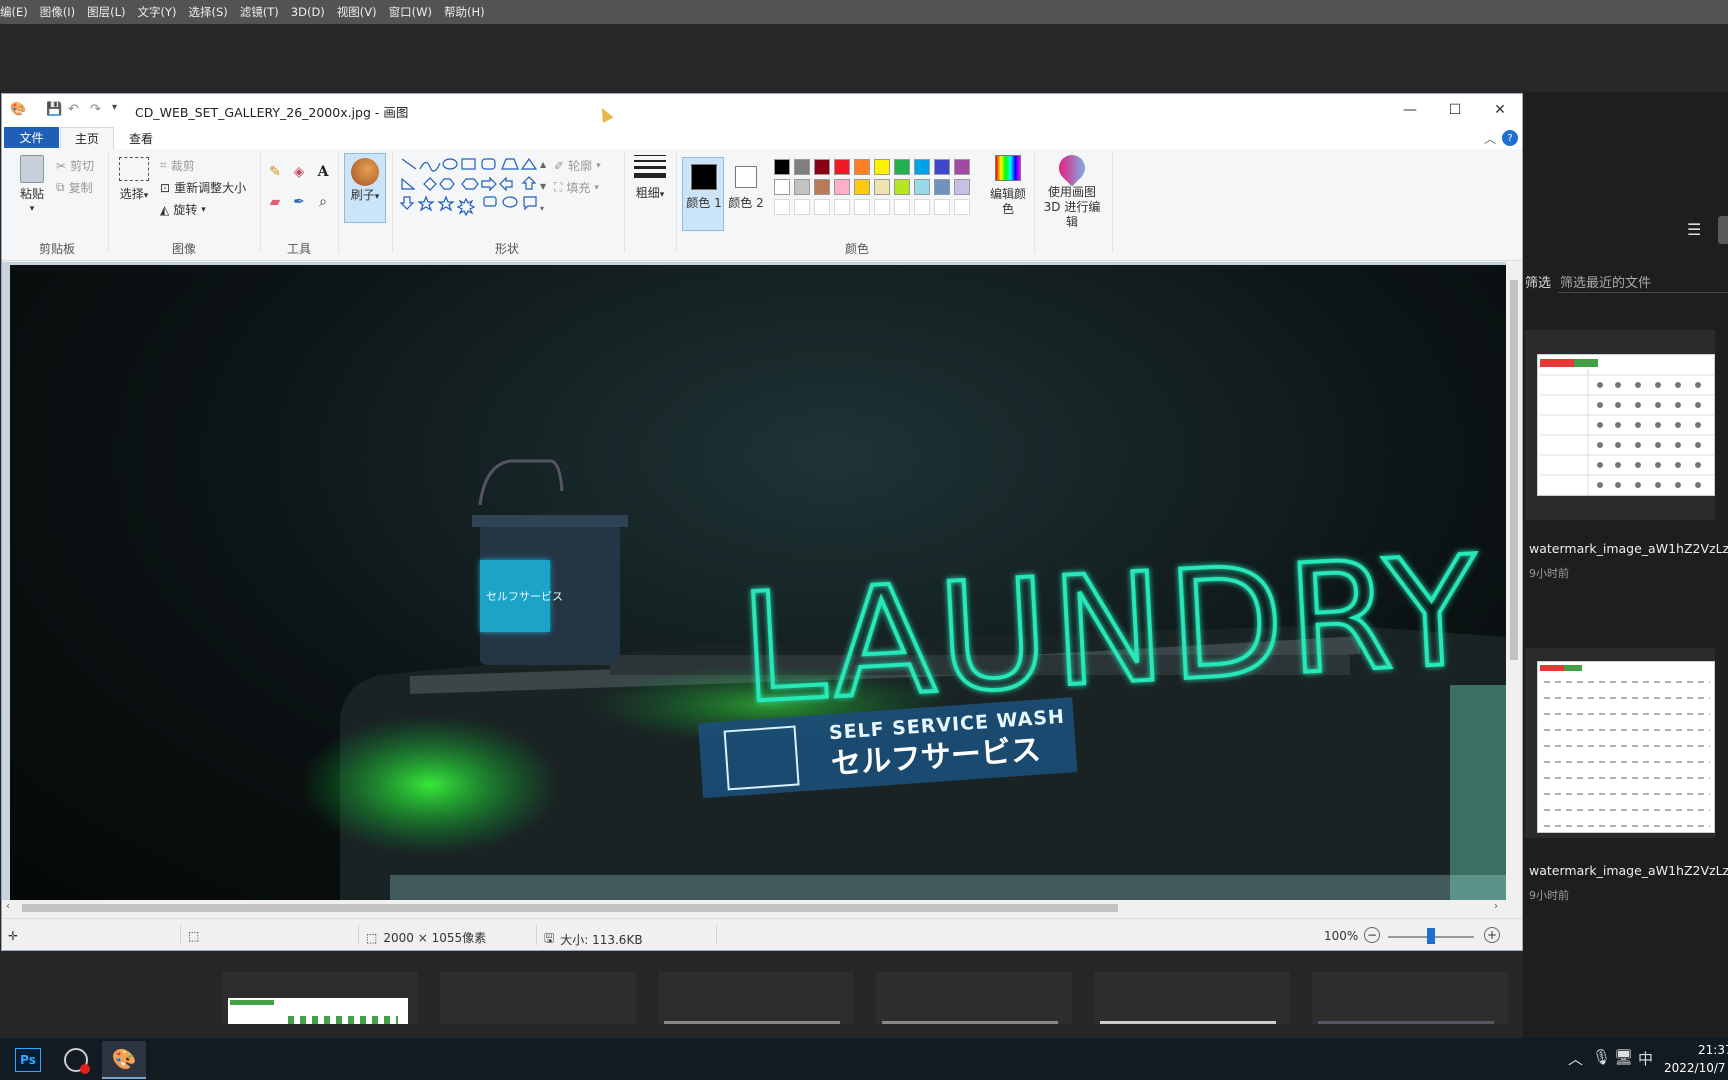  Describe the element at coordinates (203, 187) in the screenshot. I see `resize-button: ⊡ 重新调整大小` at that location.